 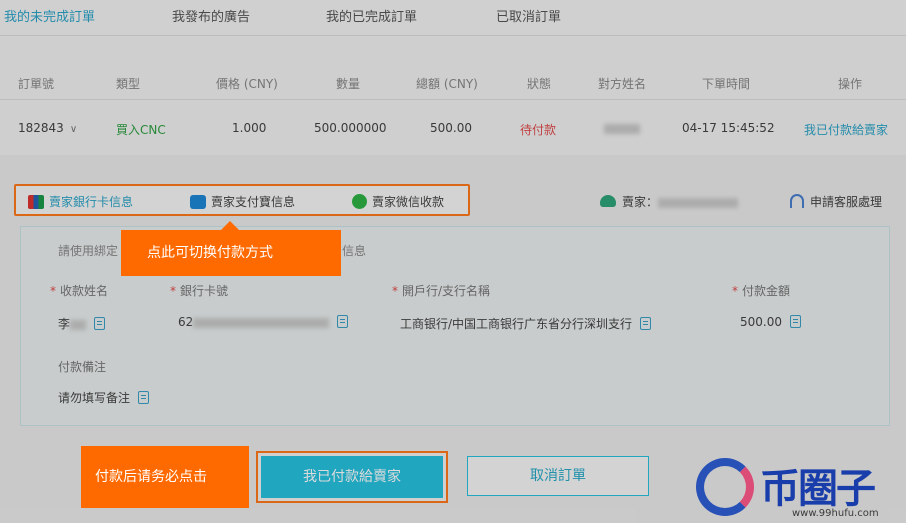 I want to click on payee-name-value: 李, so click(x=82, y=323).